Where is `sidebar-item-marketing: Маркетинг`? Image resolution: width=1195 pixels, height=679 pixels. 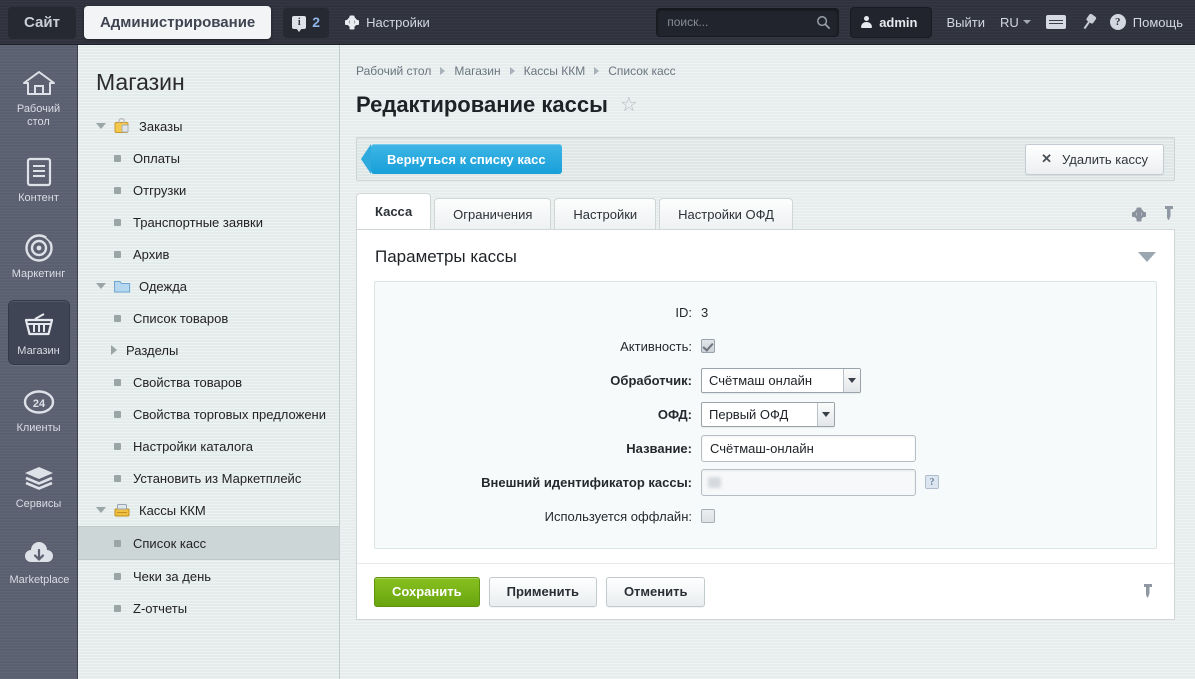 sidebar-item-marketing: Маркетинг is located at coordinates (39, 255).